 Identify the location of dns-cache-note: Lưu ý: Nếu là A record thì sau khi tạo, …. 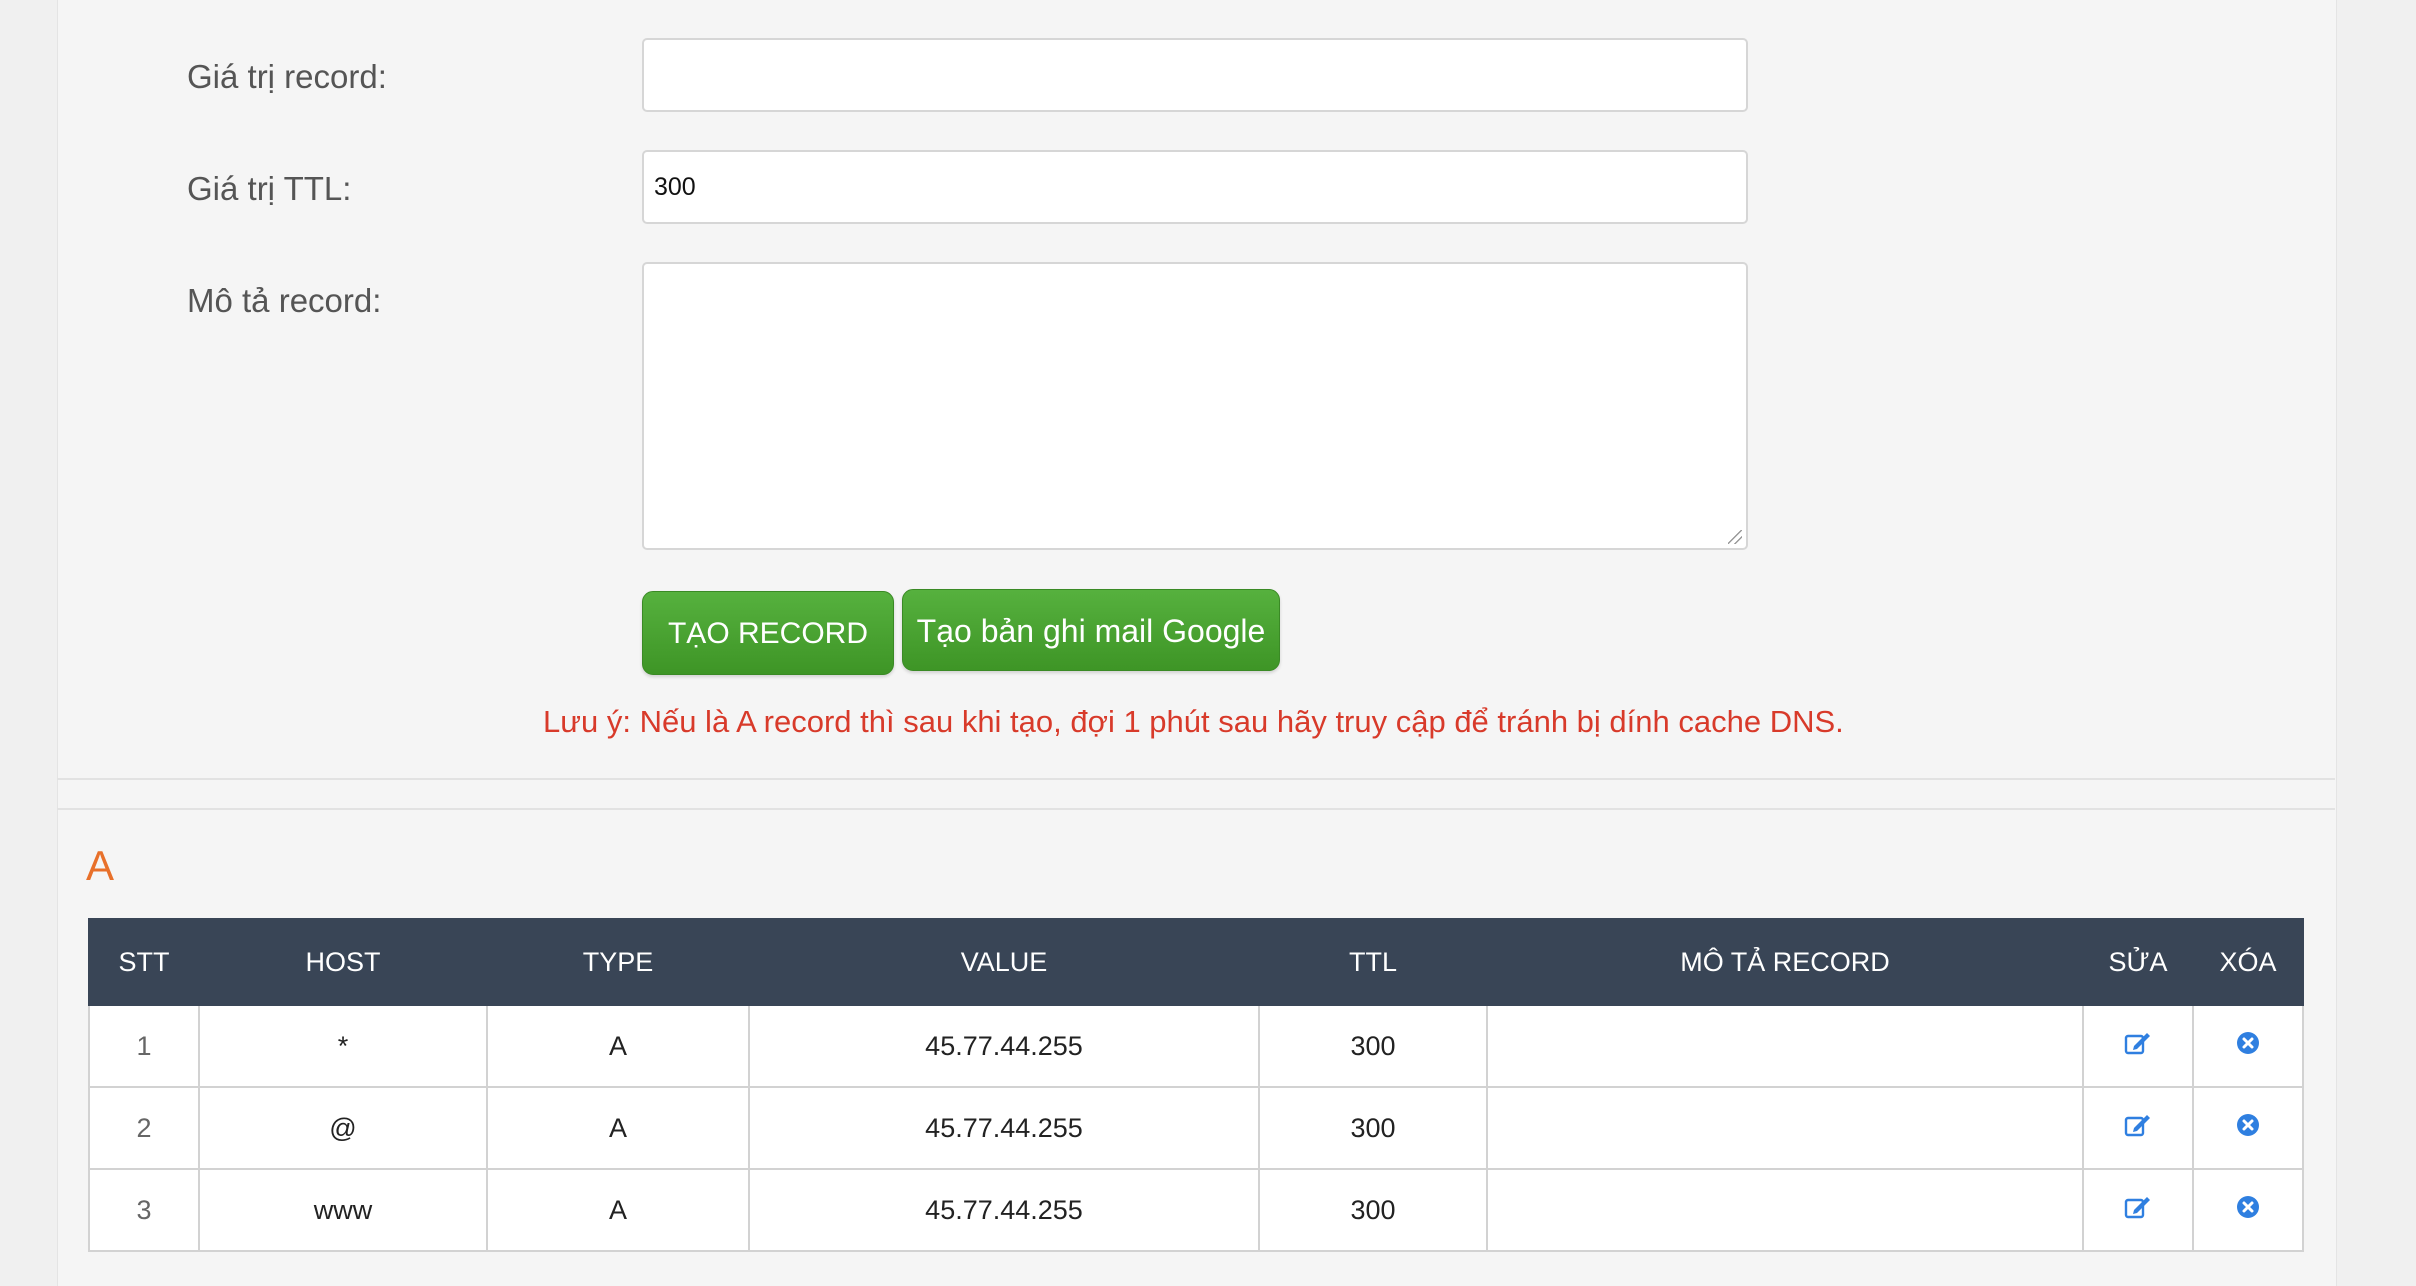
(1193, 721).